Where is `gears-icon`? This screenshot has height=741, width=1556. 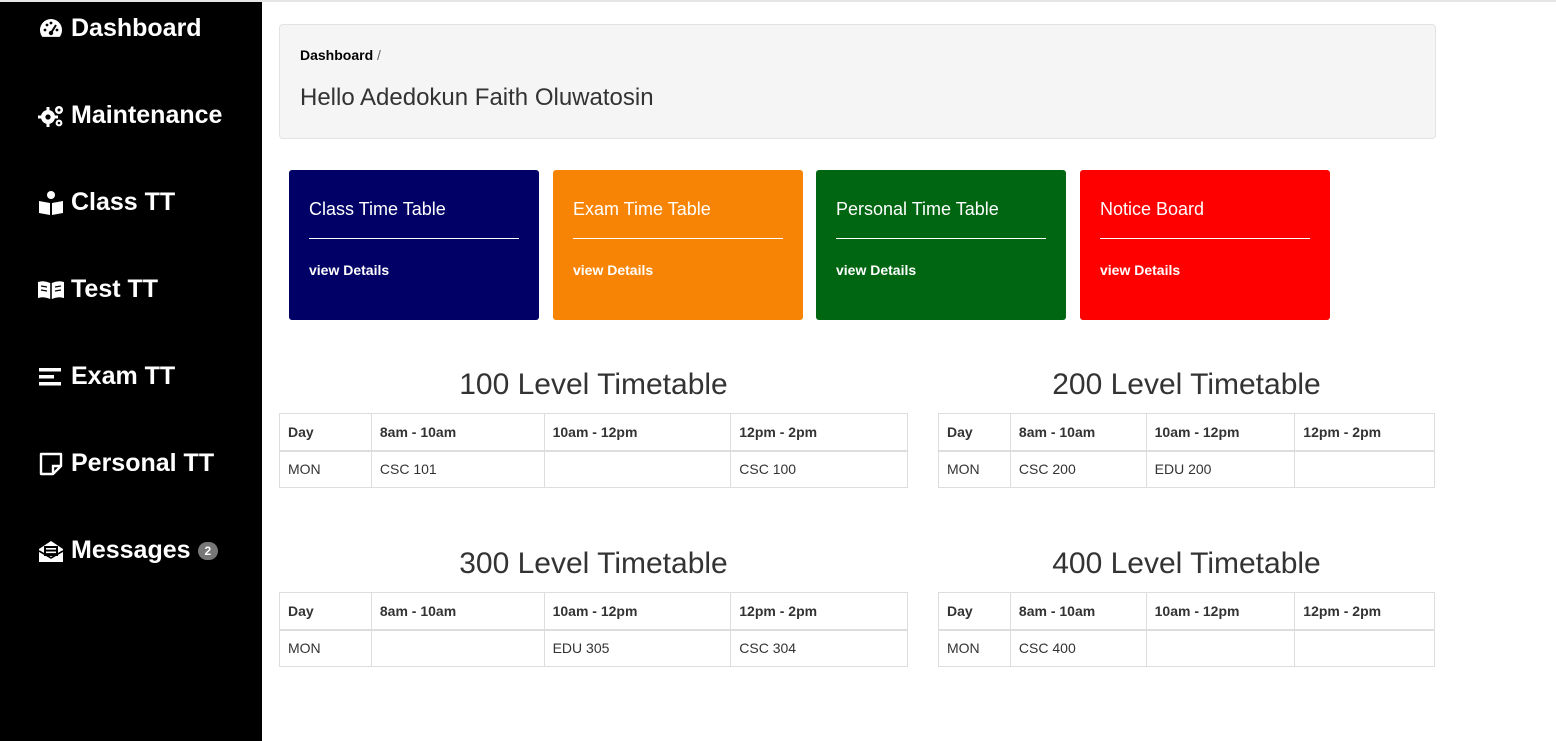
gears-icon is located at coordinates (50, 116).